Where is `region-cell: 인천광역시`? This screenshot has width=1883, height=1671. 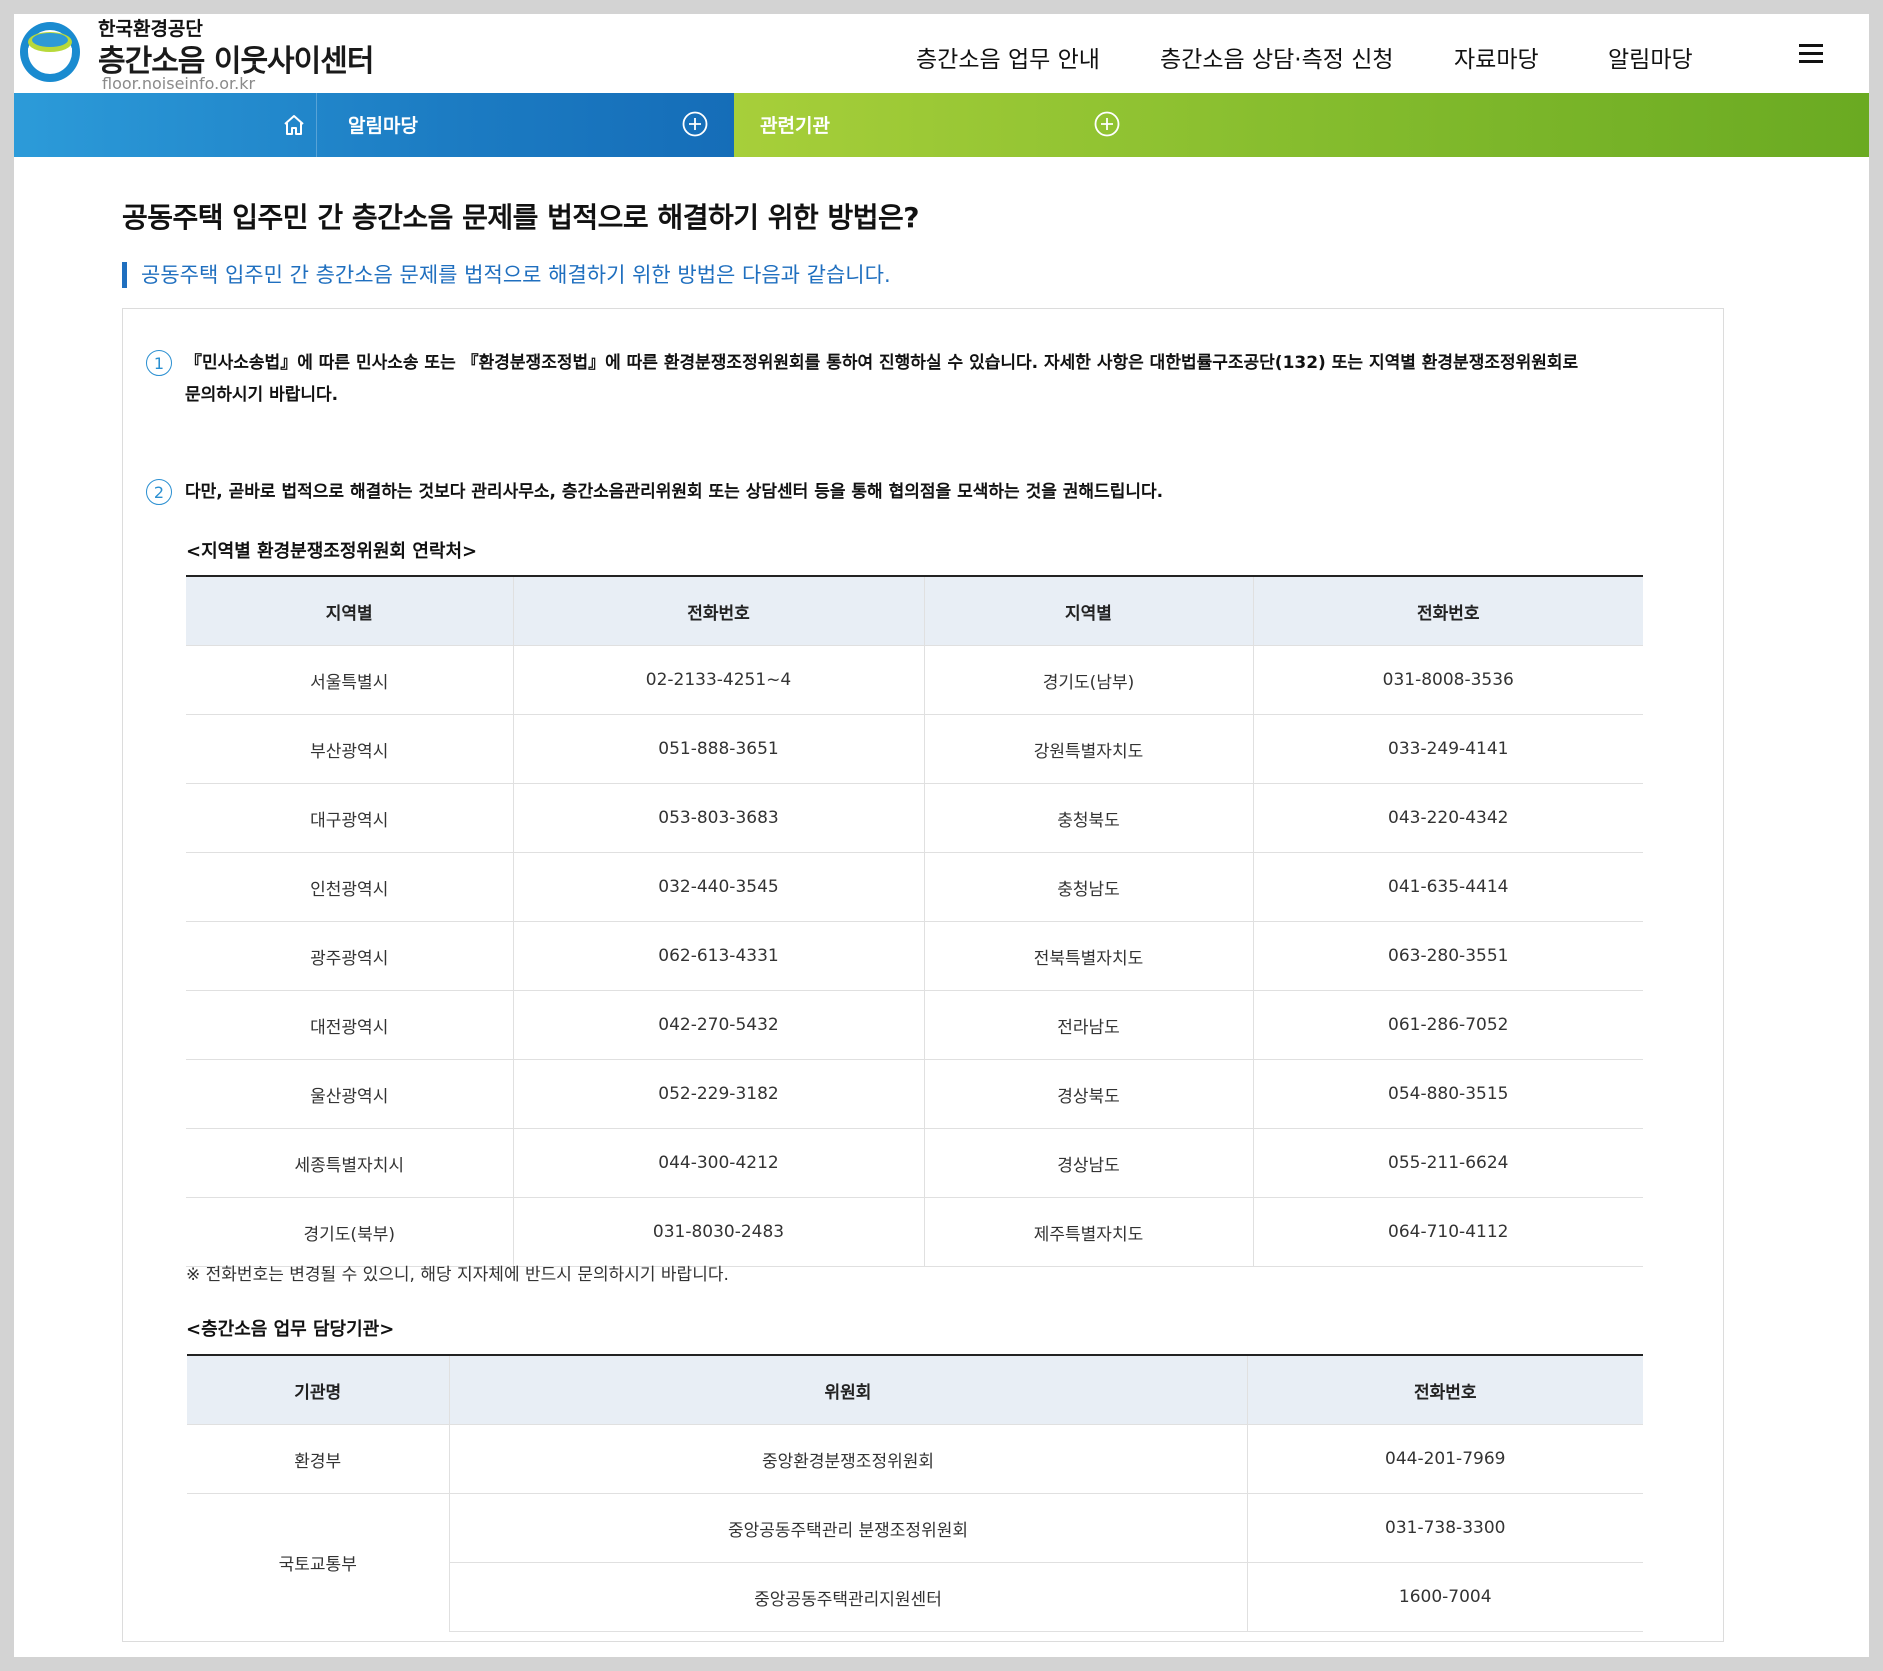
region-cell: 인천광역시 is located at coordinates (350, 887).